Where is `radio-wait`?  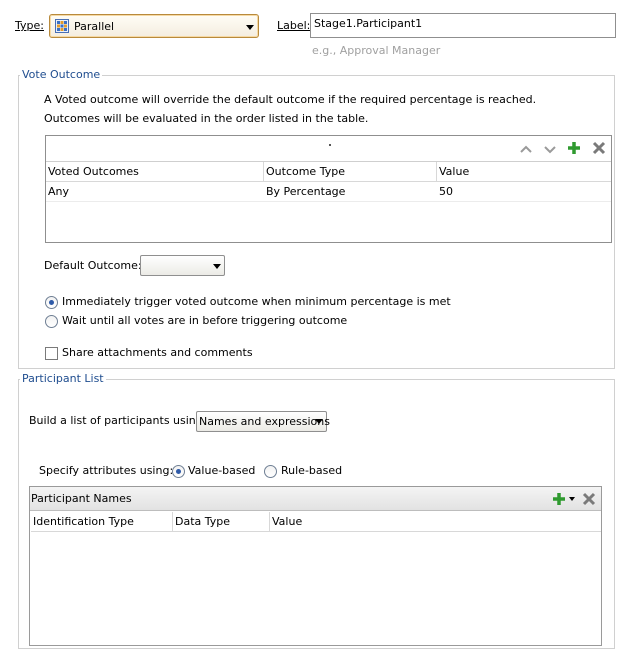
radio-wait is located at coordinates (51, 321).